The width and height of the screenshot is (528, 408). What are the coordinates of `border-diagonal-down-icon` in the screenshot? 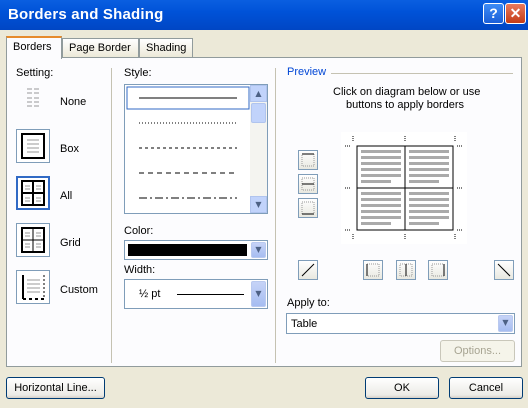 It's located at (504, 270).